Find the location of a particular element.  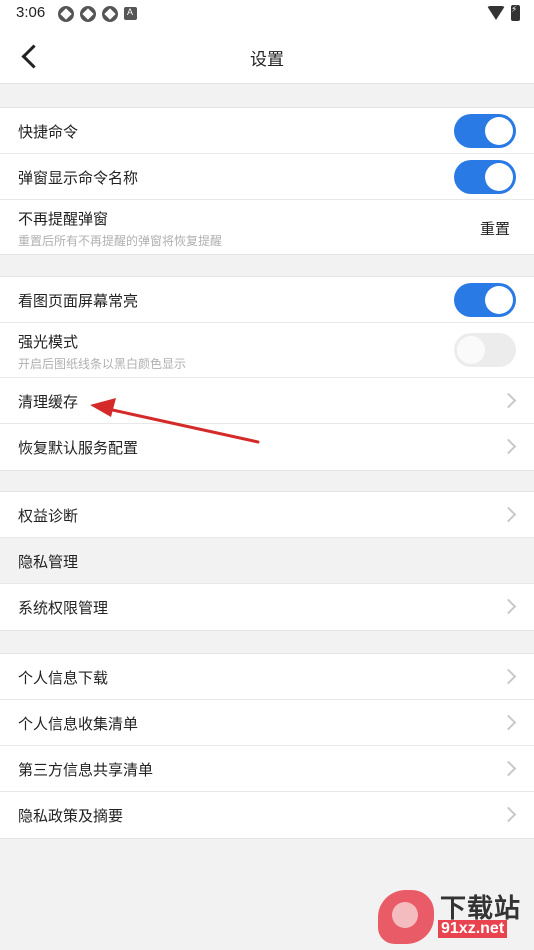

no-remind-popup-description: 重置后所有不再提醒的弹窗将恢复提醒 is located at coordinates (120, 241).